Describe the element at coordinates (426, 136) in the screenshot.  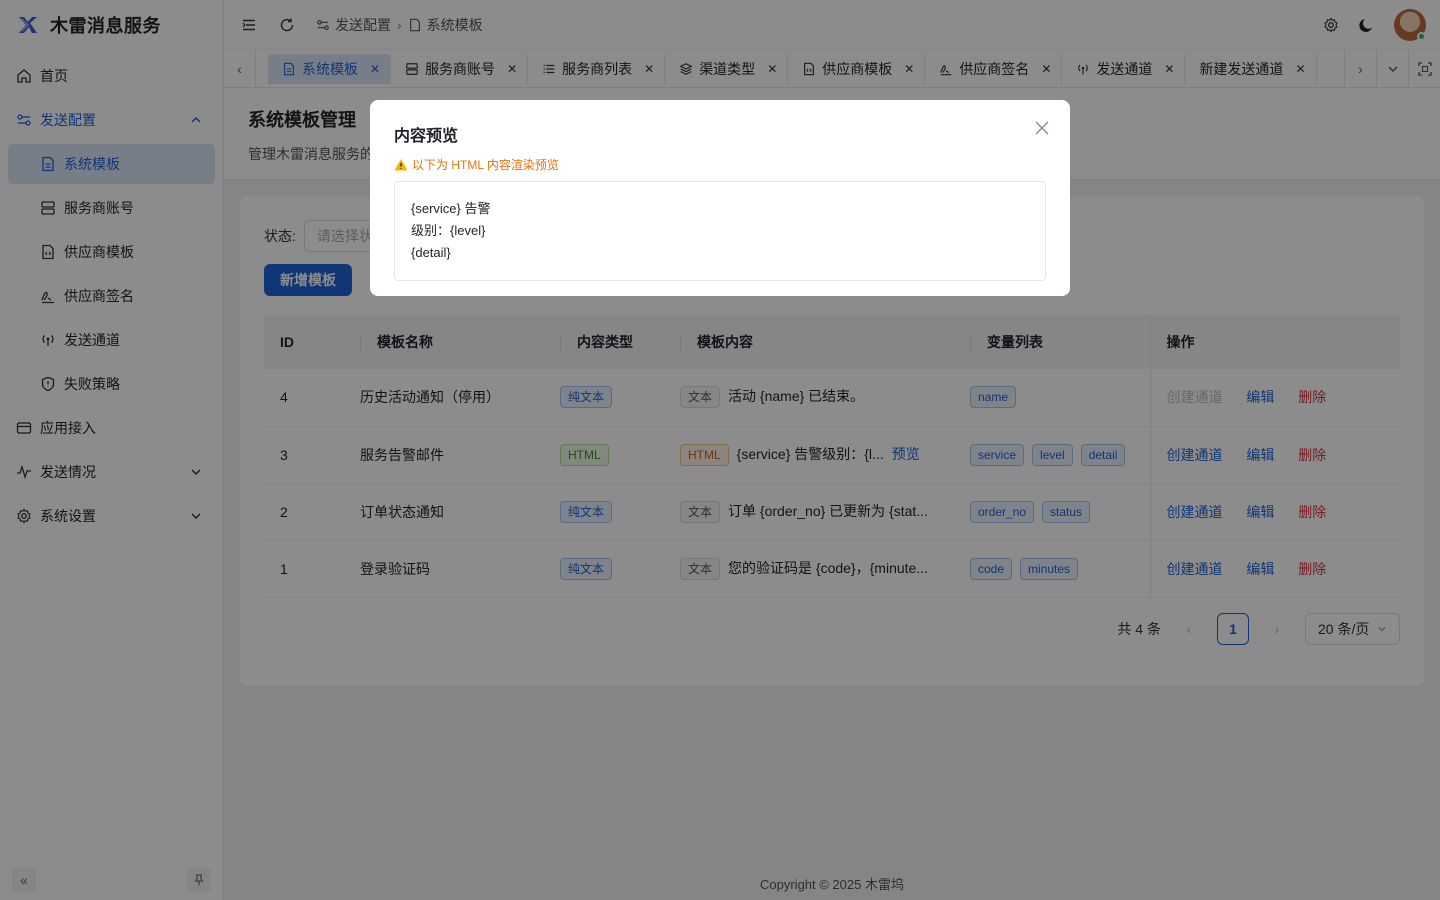
I see `modal-title: 内容预览` at that location.